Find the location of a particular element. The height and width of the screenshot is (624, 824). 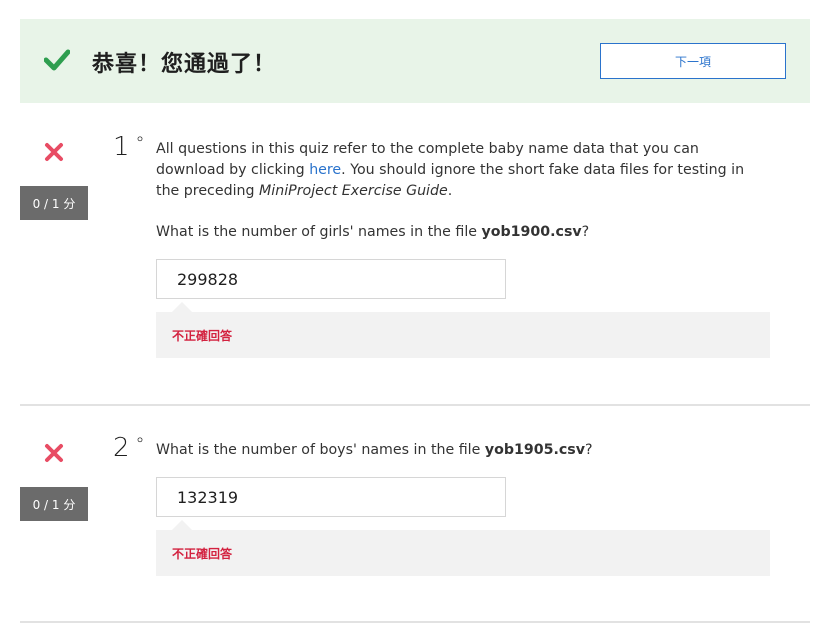

question-intro-text-3: . is located at coordinates (450, 191).